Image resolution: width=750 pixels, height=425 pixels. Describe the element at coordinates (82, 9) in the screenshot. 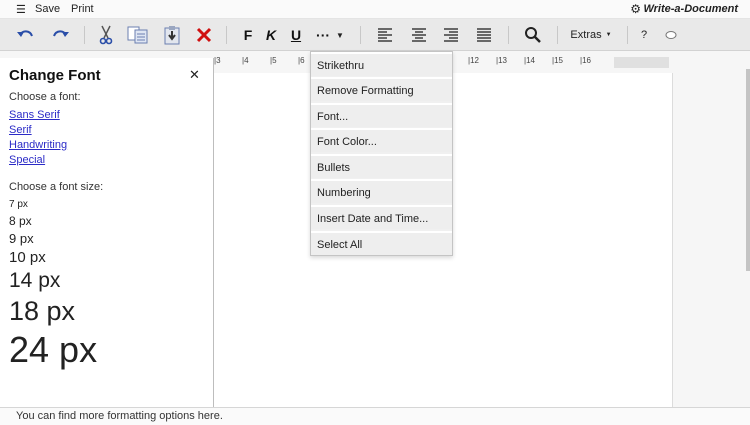

I see `print-menu-item: Print` at that location.